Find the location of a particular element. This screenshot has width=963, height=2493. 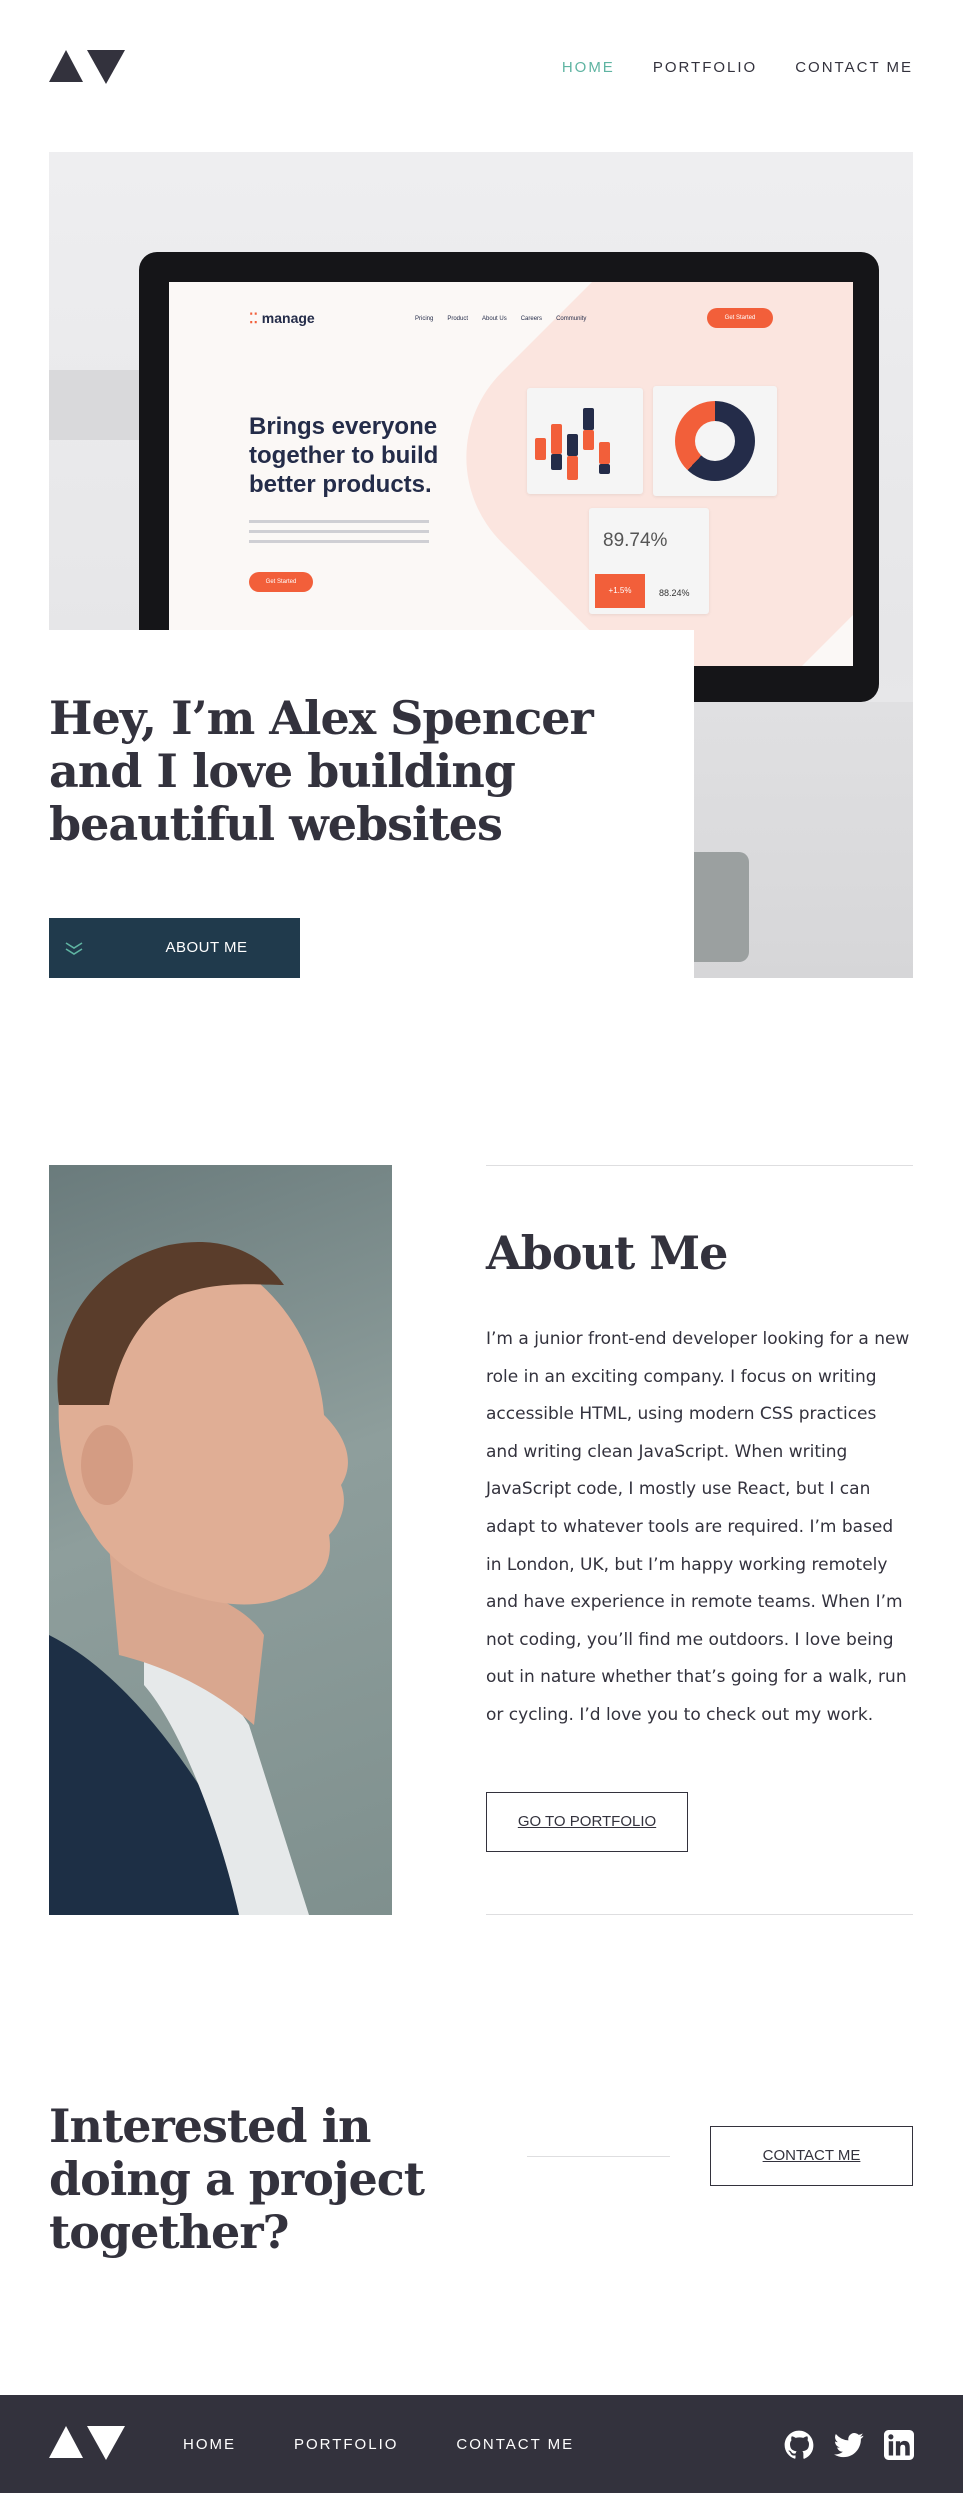

linkedin-icon is located at coordinates (899, 2445).